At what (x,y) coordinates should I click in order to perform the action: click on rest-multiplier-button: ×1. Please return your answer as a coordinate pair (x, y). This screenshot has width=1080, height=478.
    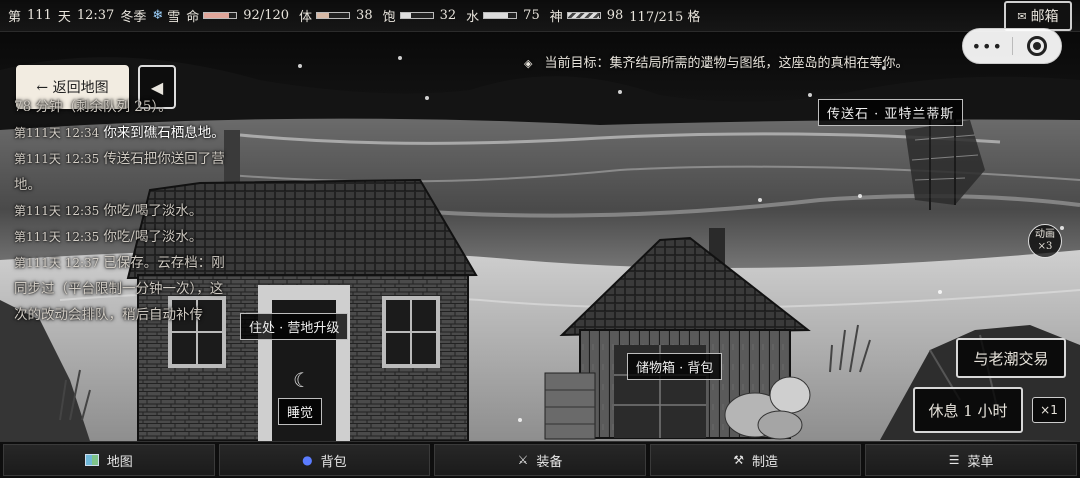
    Looking at the image, I should click on (1049, 410).